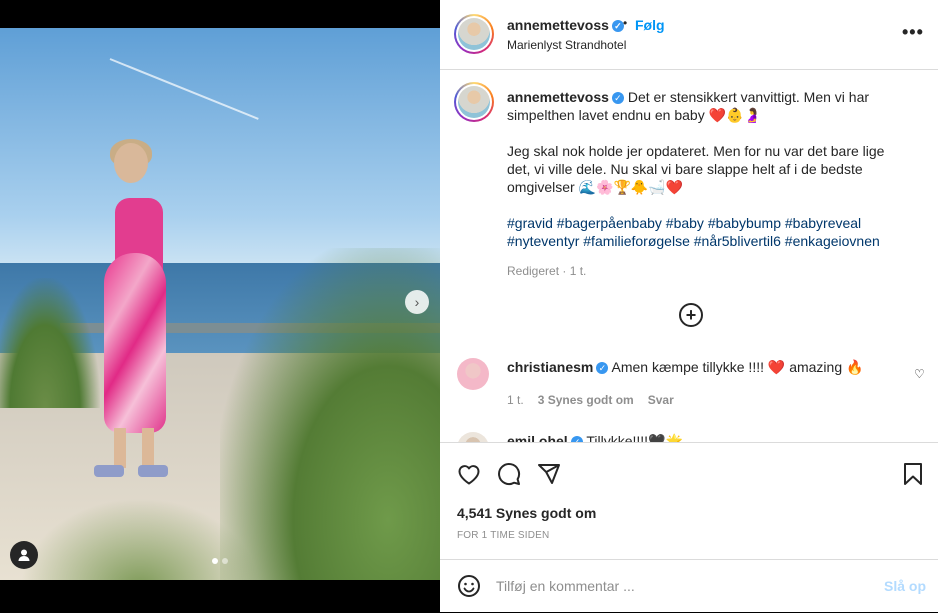 This screenshot has width=938, height=613. Describe the element at coordinates (509, 474) in the screenshot. I see `comment-icon` at that location.